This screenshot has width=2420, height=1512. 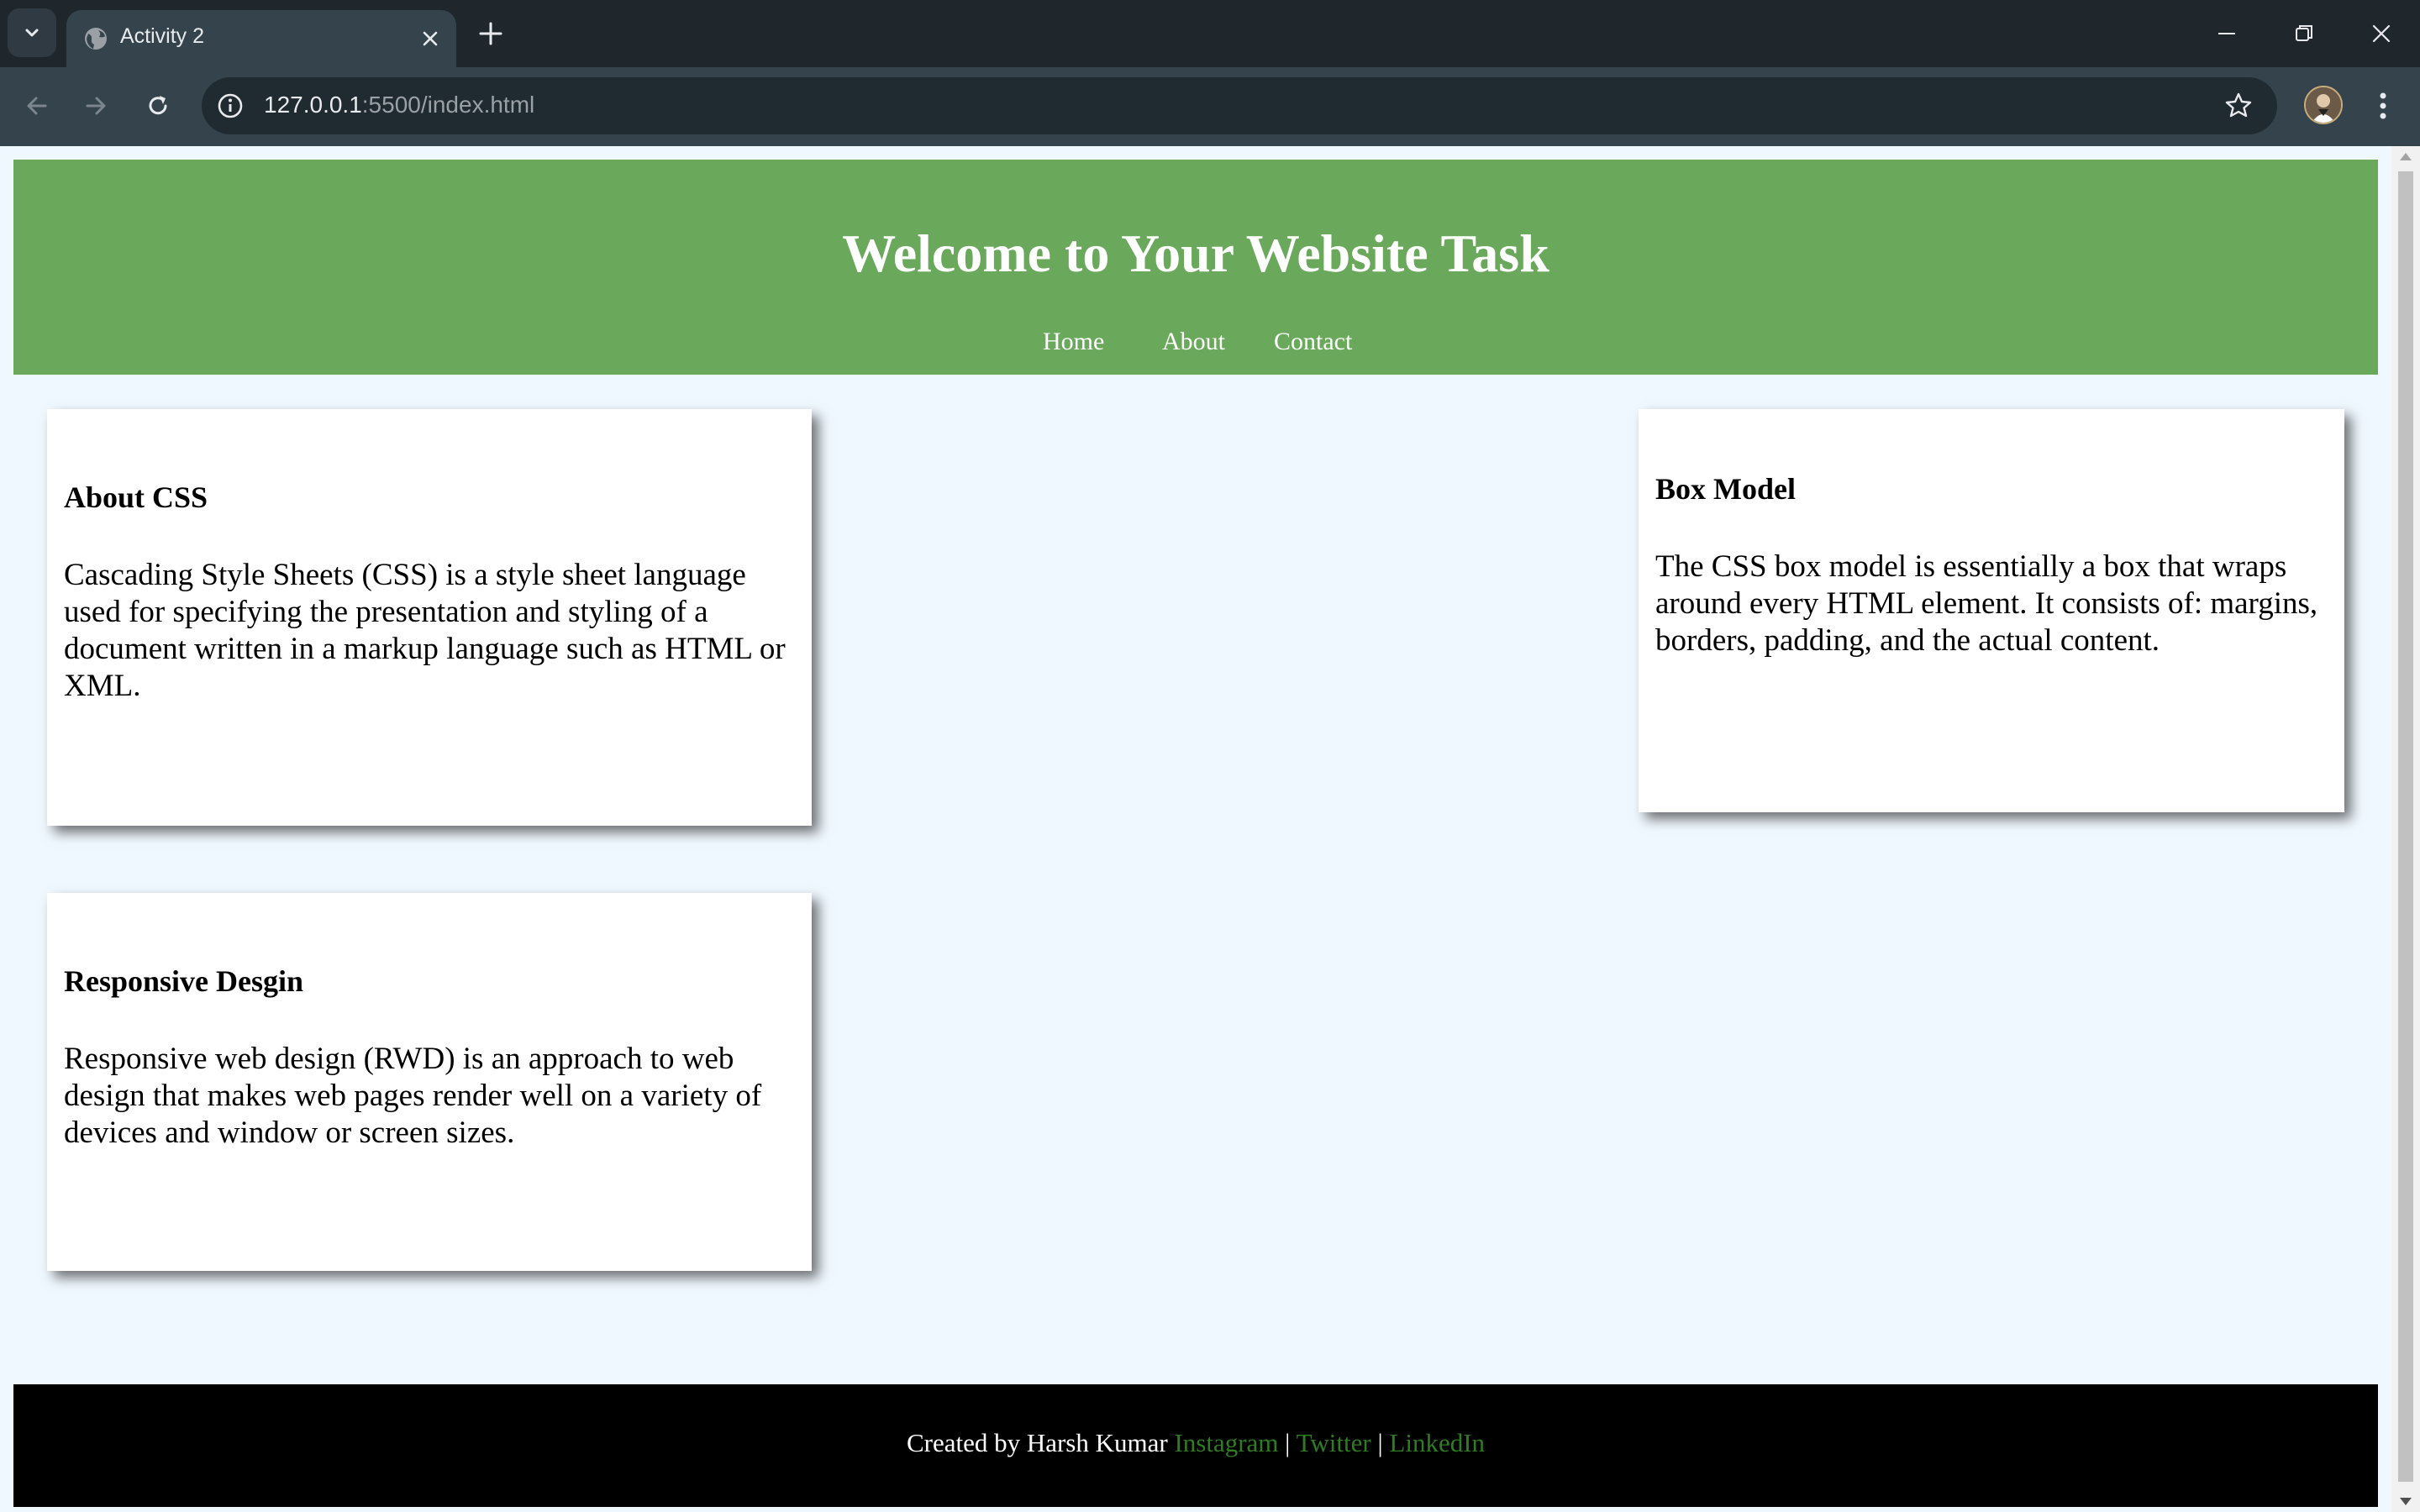 I want to click on page-scrollbar, so click(x=2405, y=829).